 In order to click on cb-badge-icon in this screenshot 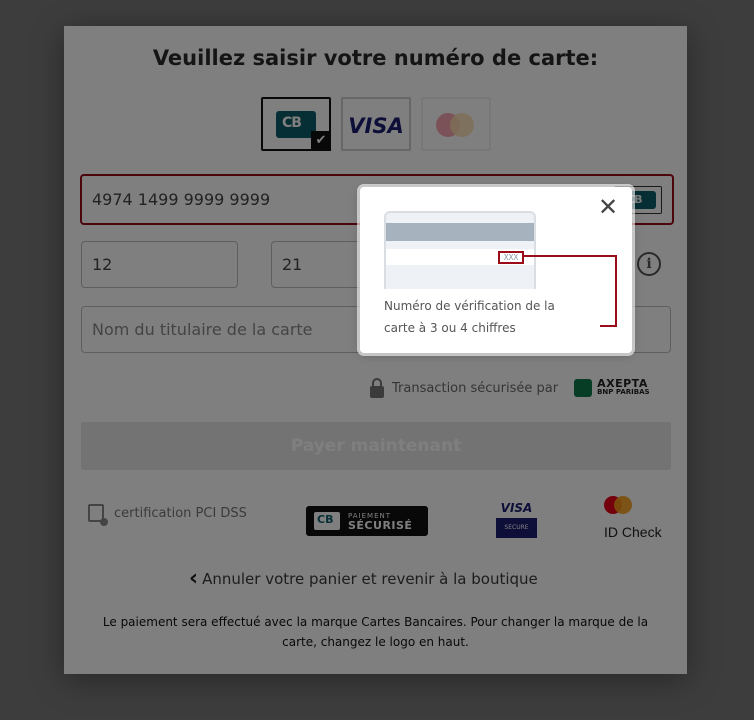, I will do `click(327, 521)`.